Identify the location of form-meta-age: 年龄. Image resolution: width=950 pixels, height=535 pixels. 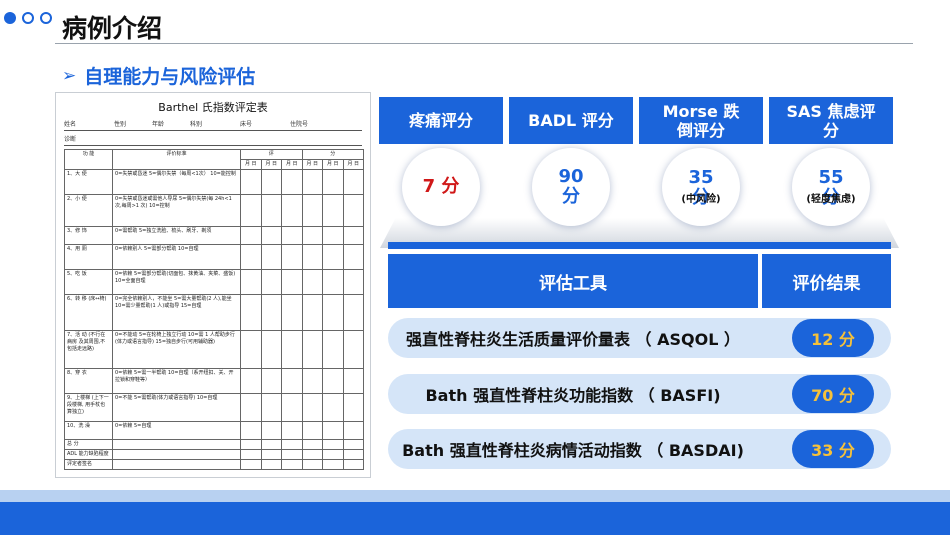
(158, 124).